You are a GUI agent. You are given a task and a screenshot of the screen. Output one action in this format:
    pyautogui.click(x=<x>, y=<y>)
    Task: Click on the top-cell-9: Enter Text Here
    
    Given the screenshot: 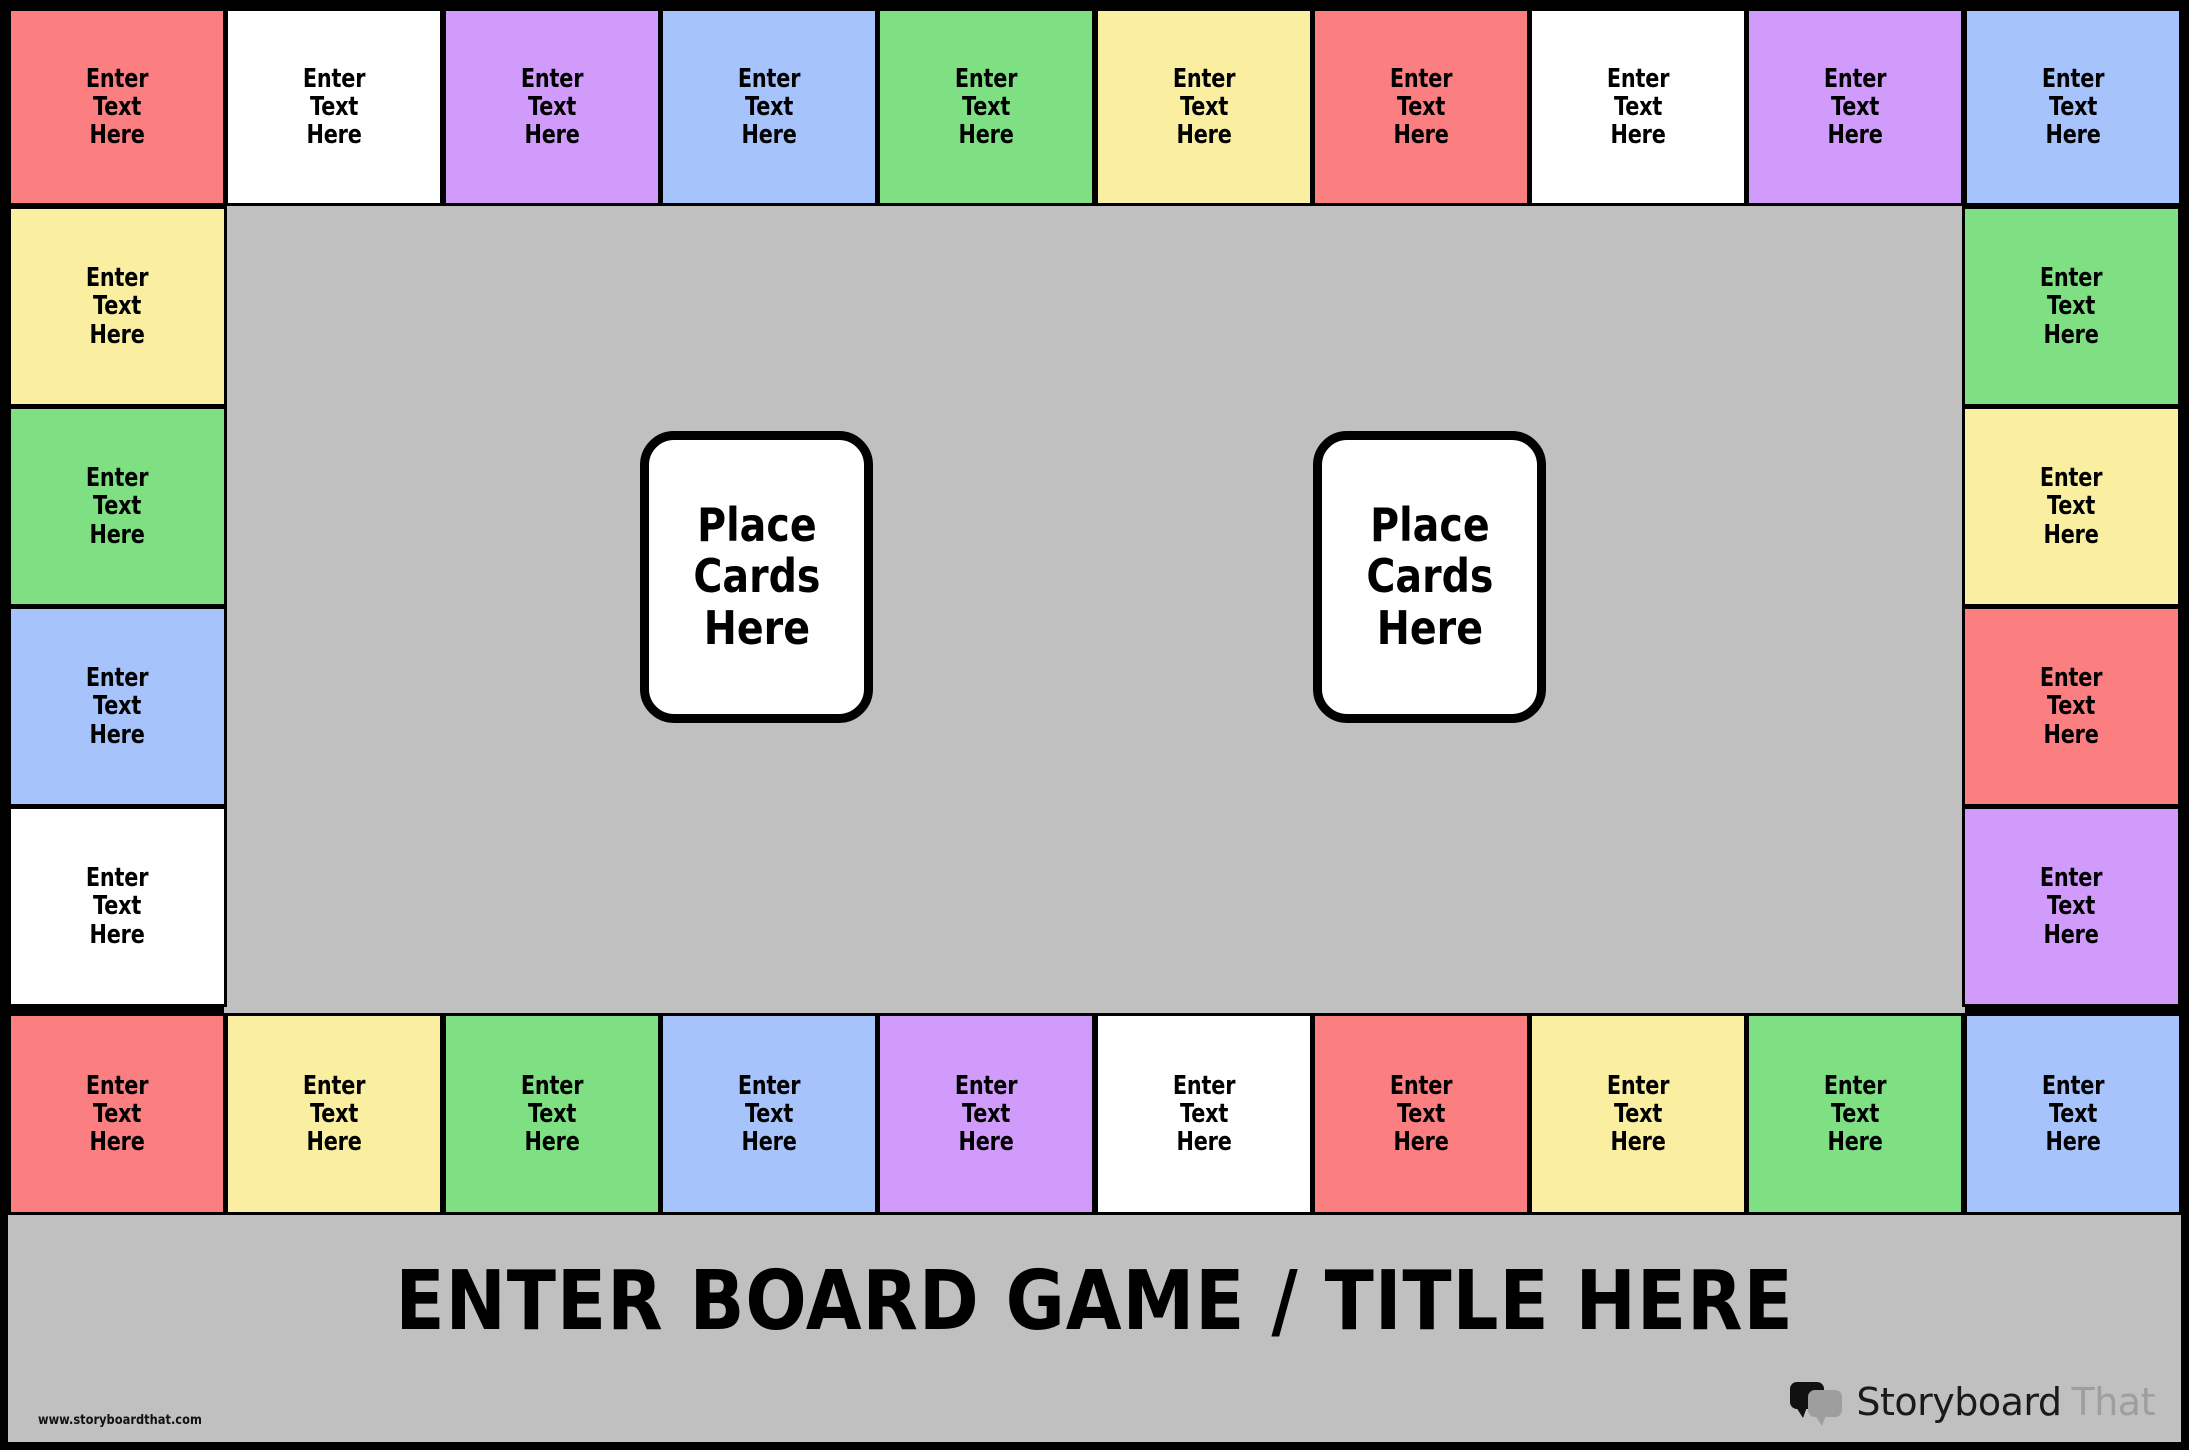 What is the action you would take?
    pyautogui.click(x=1855, y=107)
    